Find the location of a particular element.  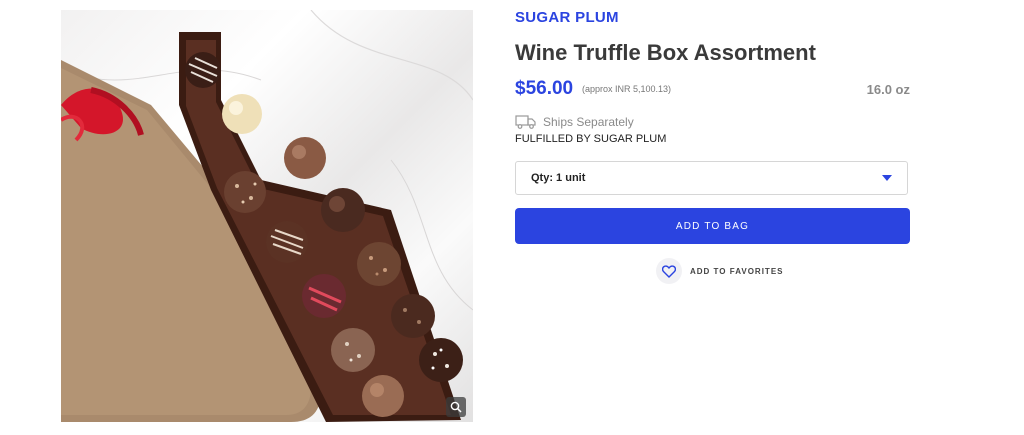

shipping-label: Ships Separately is located at coordinates (588, 122).